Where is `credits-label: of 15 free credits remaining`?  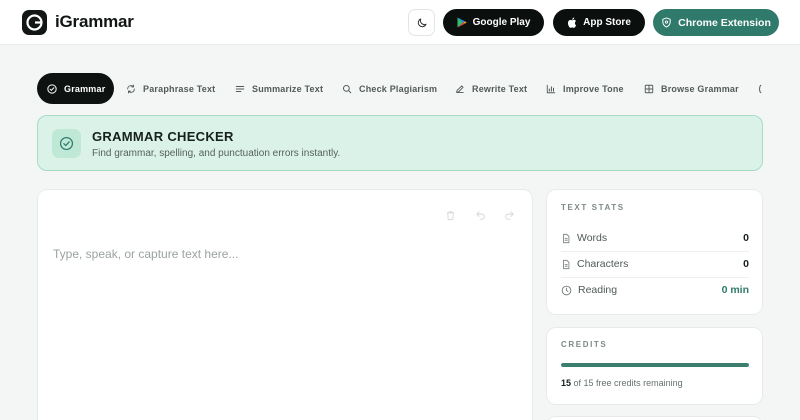 credits-label: of 15 free credits remaining is located at coordinates (628, 383).